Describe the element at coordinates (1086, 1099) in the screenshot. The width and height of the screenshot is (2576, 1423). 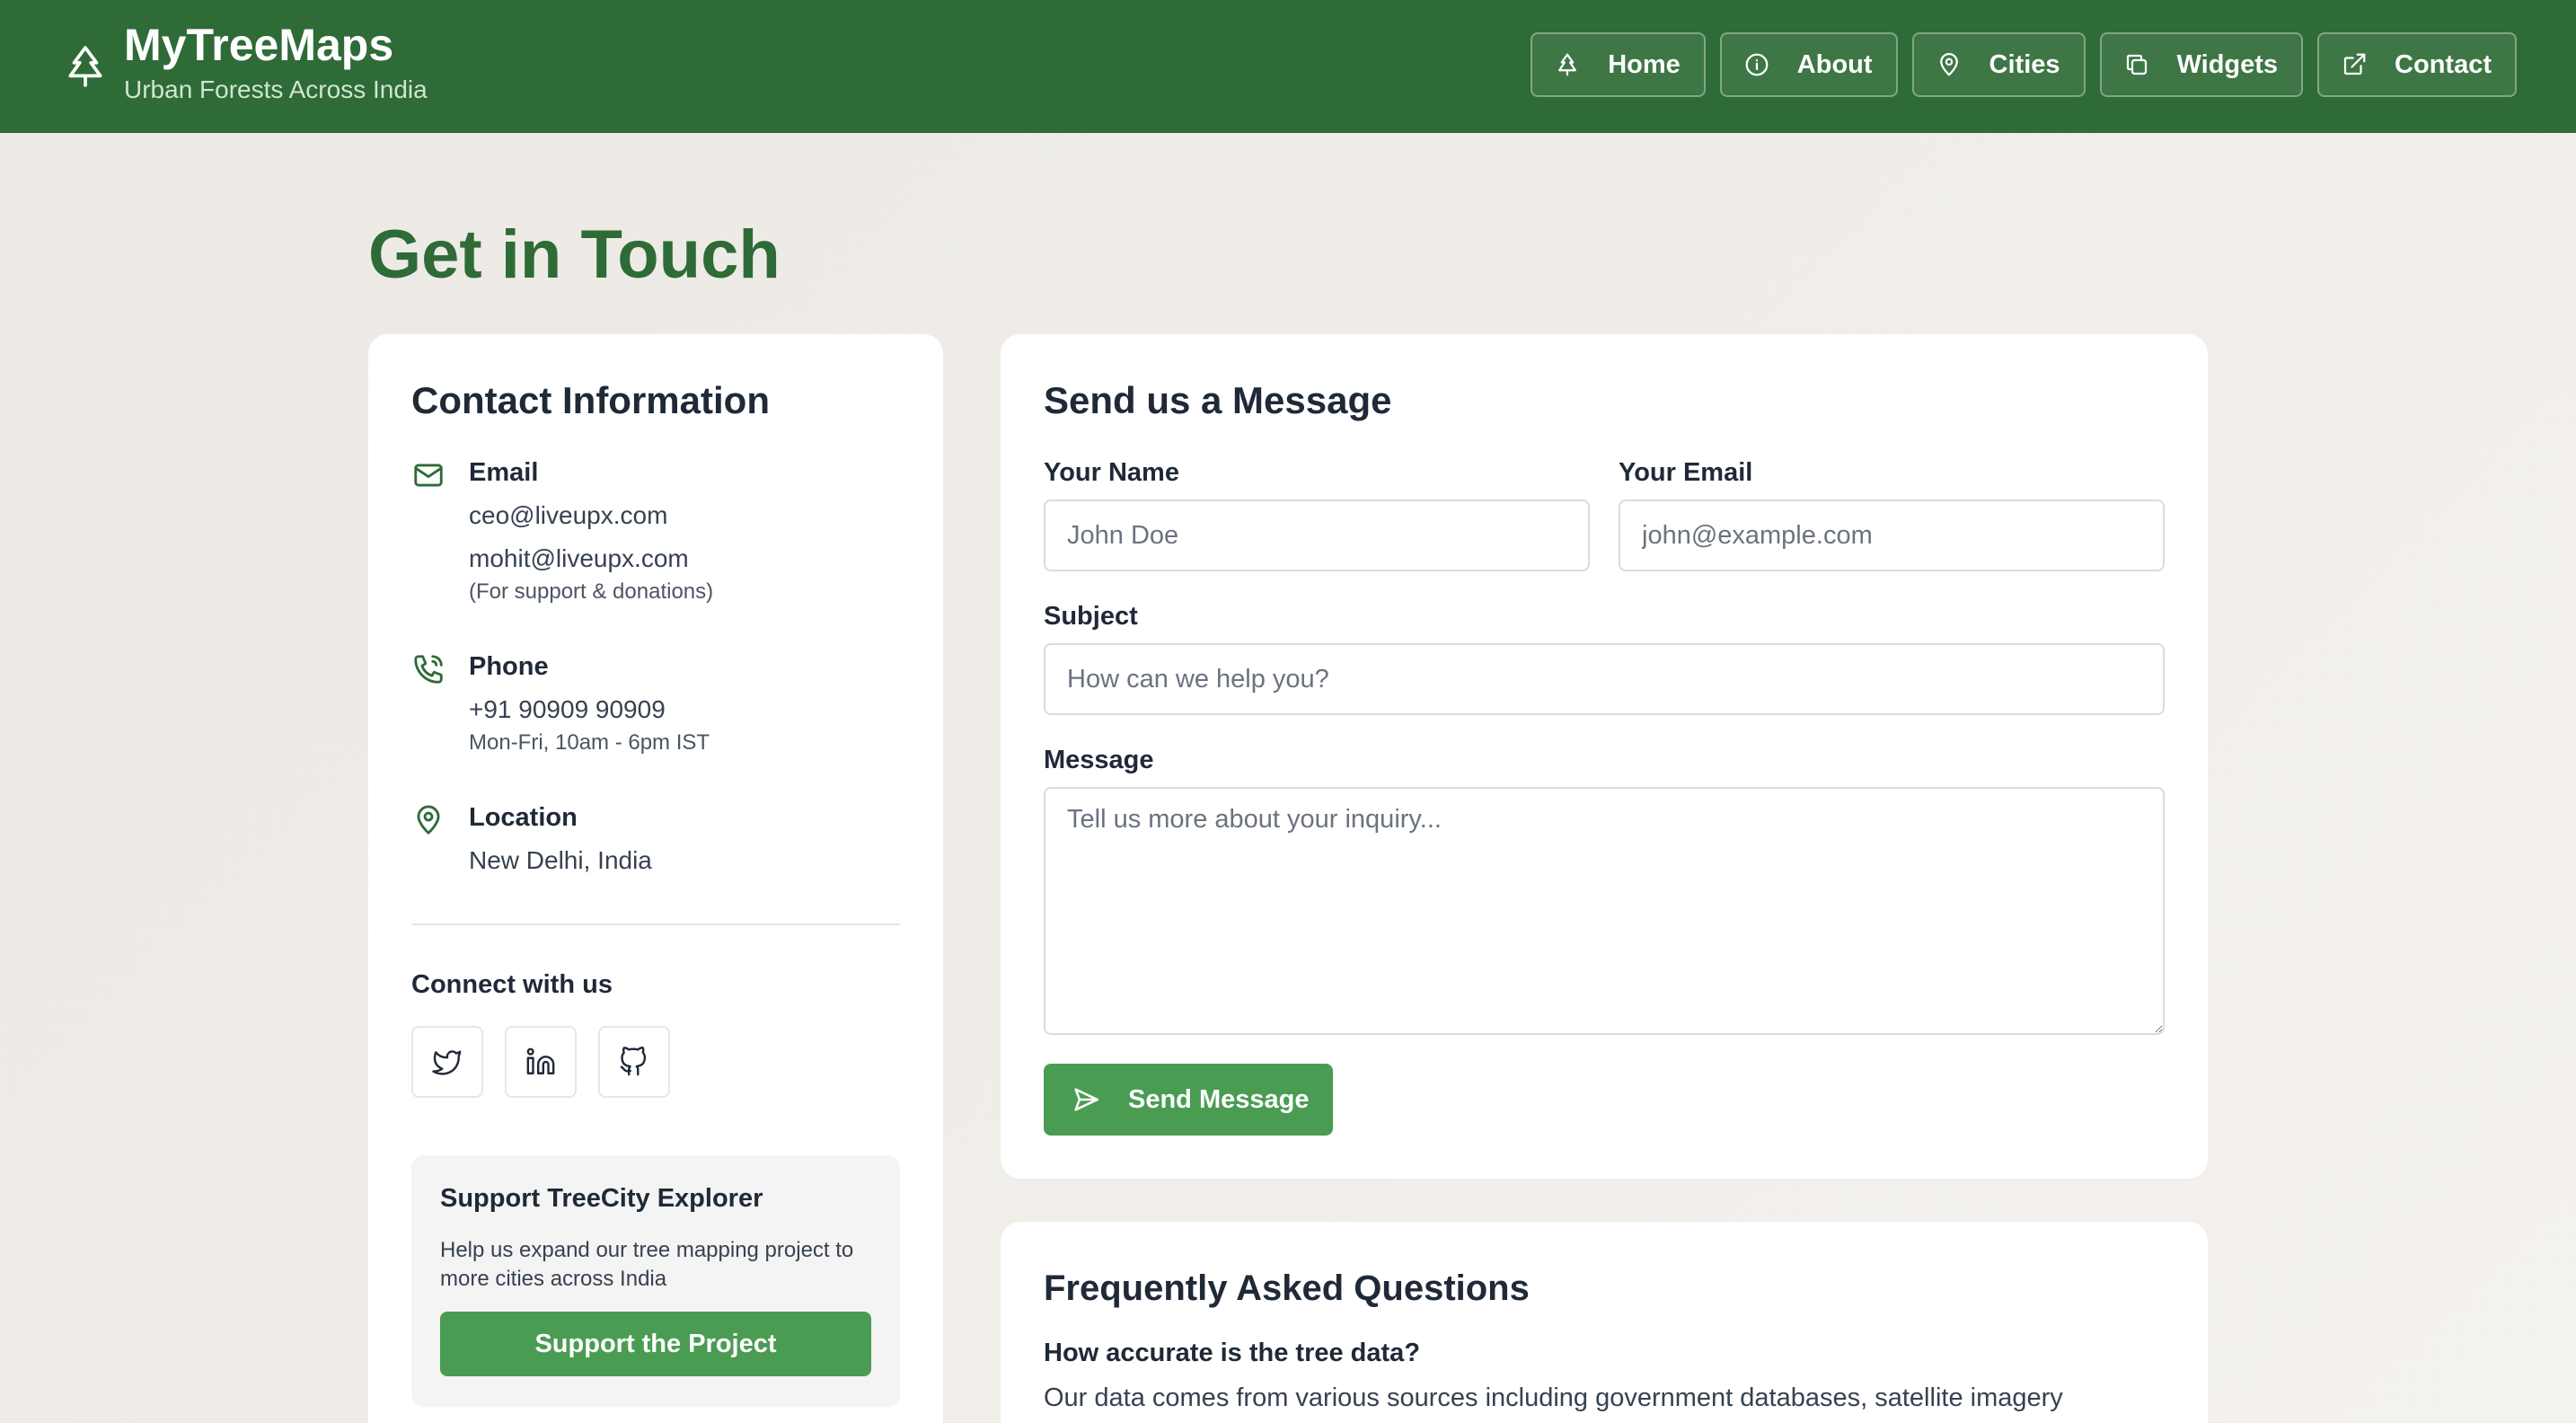
I see `send-icon` at that location.